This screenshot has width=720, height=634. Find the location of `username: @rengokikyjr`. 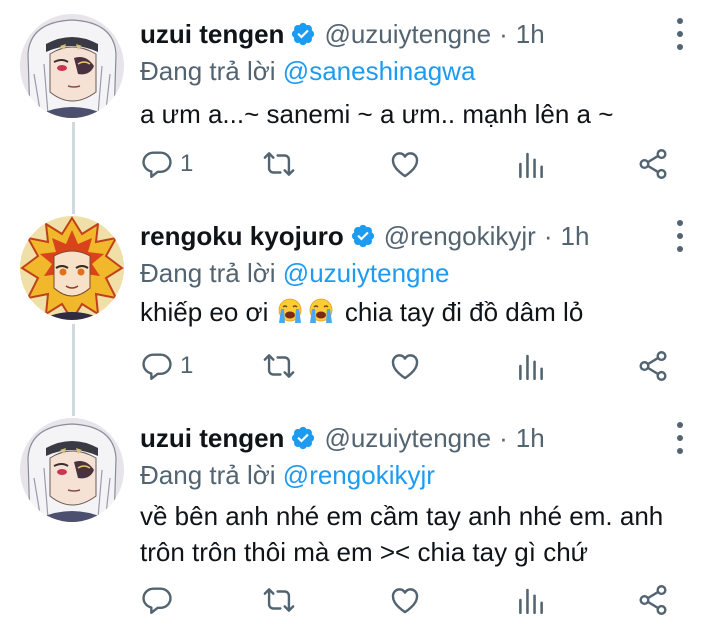

username: @rengokikyjr is located at coordinates (460, 236).